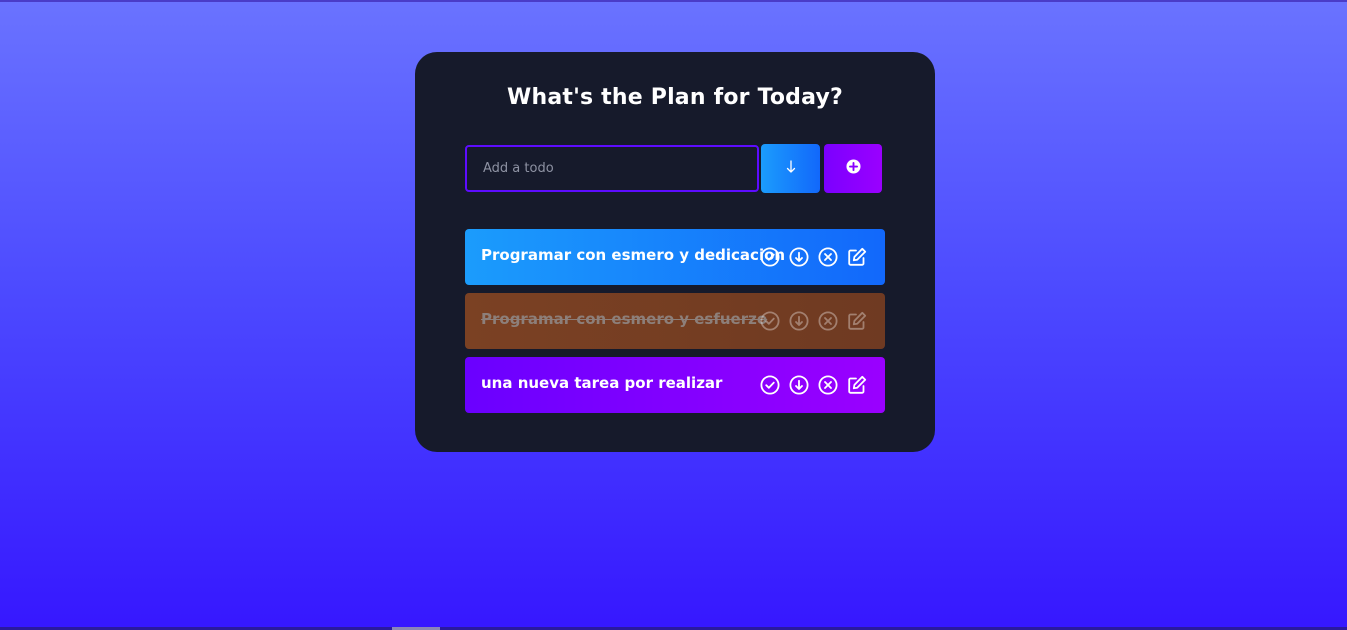 Image resolution: width=1347 pixels, height=630 pixels. I want to click on todo-row-completed: Programar con esmero y esfuerzo, so click(675, 321).